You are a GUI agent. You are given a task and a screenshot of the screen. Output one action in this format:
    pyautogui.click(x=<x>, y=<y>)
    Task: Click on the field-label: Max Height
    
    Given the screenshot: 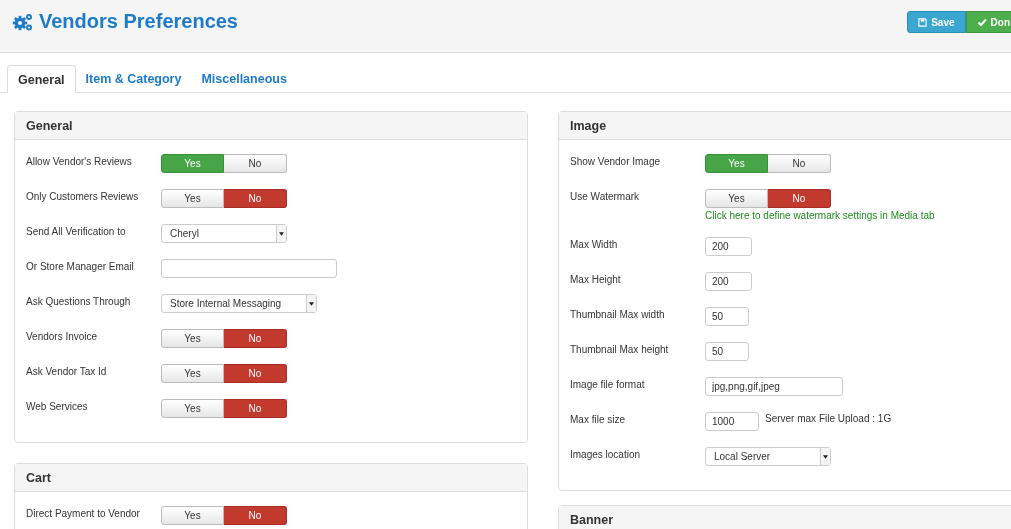 What is the action you would take?
    pyautogui.click(x=596, y=280)
    